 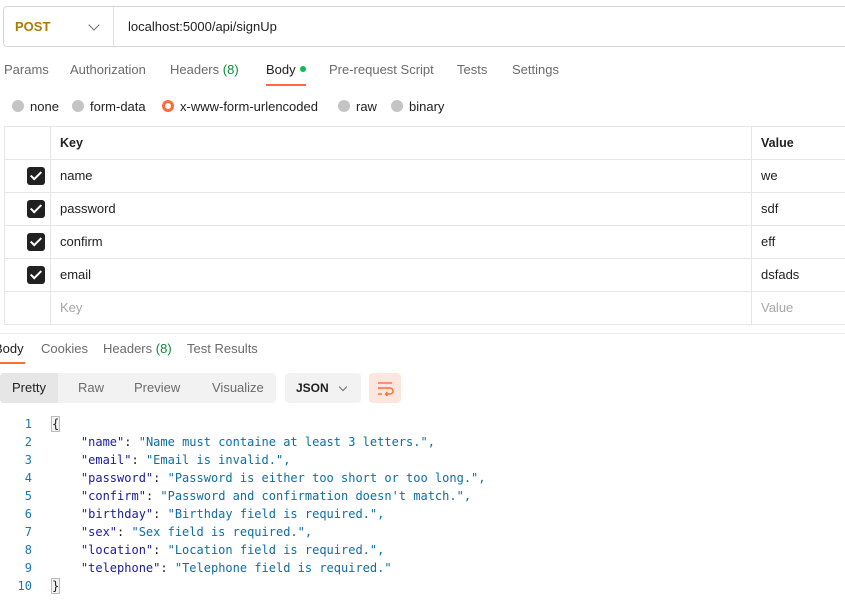 What do you see at coordinates (400, 176) in the screenshot?
I see `key-cell: name` at bounding box center [400, 176].